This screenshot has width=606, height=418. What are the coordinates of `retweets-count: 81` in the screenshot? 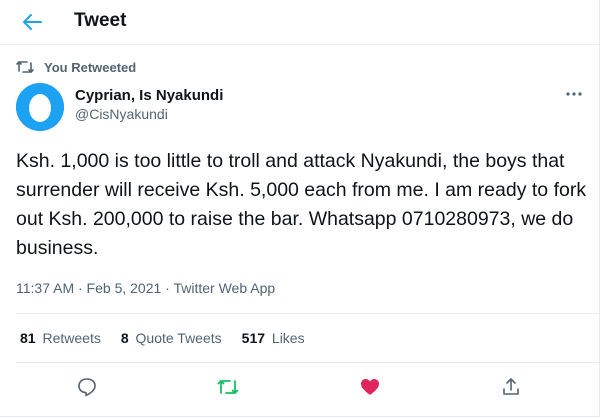 It's located at (28, 338).